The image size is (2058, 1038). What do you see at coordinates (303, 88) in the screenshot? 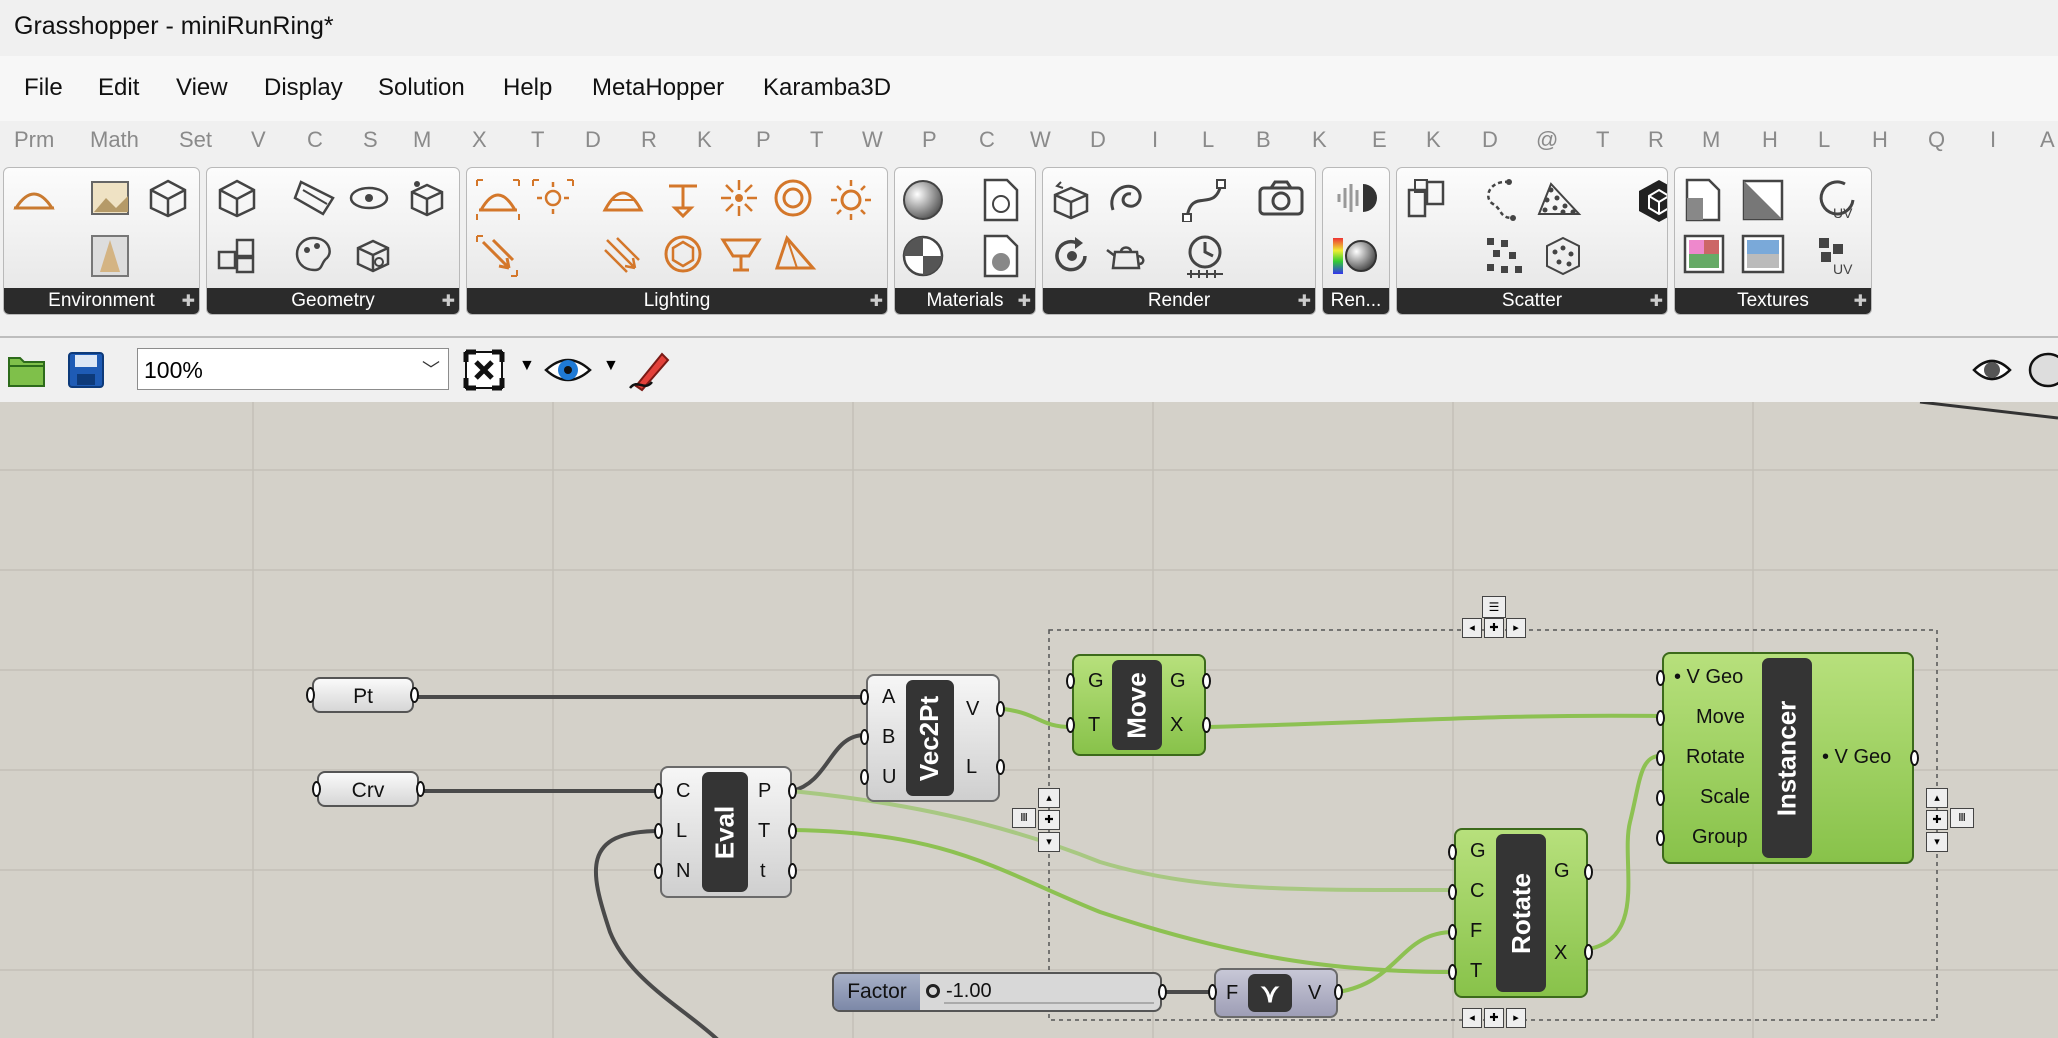
I see `menu-display: Display` at bounding box center [303, 88].